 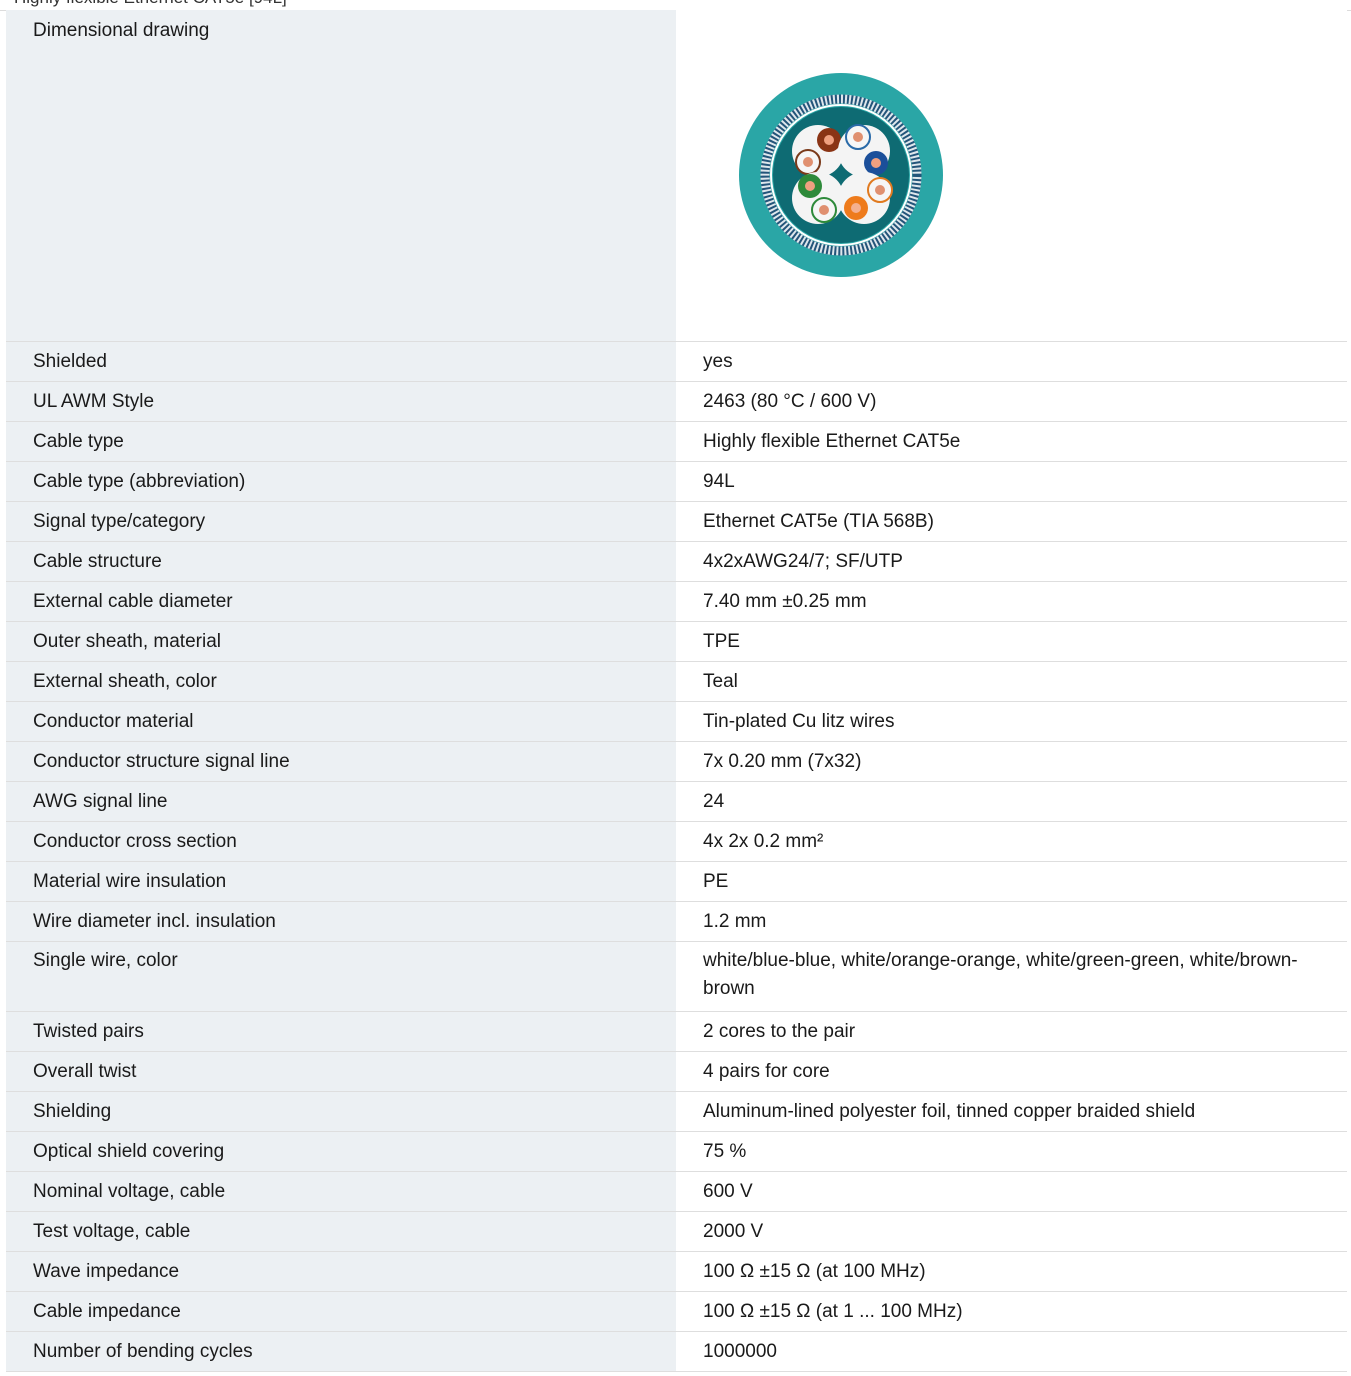 What do you see at coordinates (1011, 721) in the screenshot?
I see `spec-value: Tin-plated Cu litz wires` at bounding box center [1011, 721].